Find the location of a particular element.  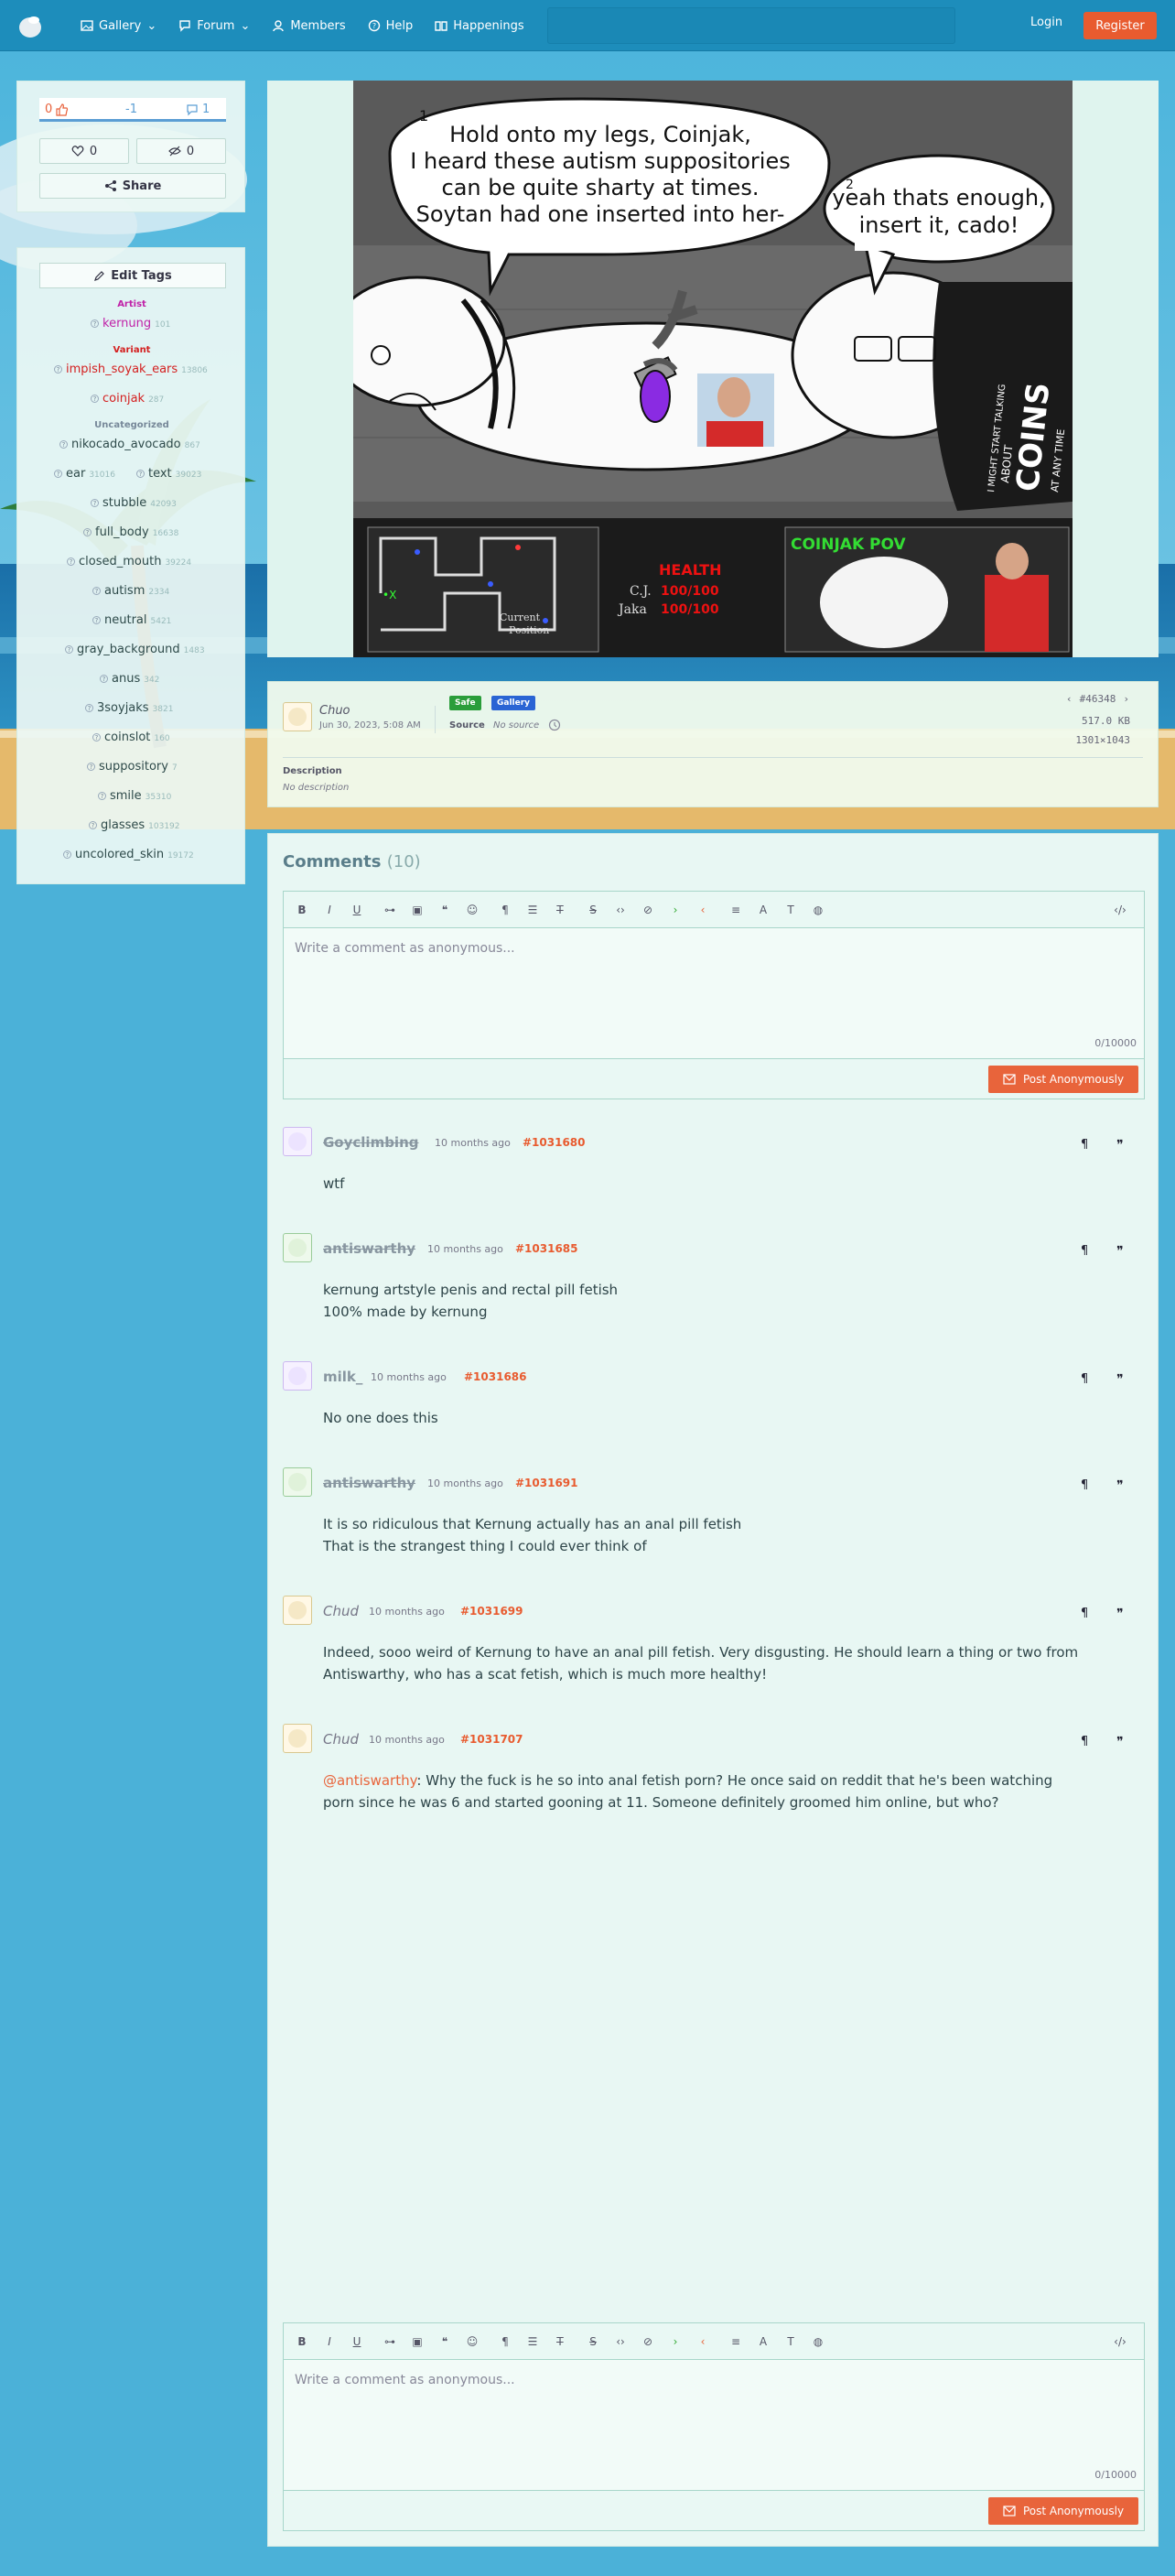

board-badge: Gallery is located at coordinates (513, 703).